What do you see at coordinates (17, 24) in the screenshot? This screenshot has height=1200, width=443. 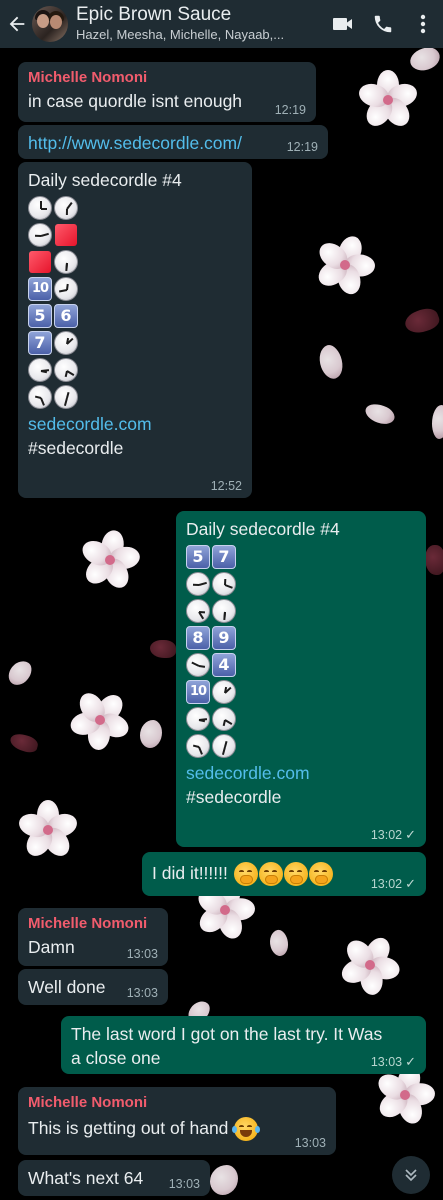 I see `back-arrow-icon` at bounding box center [17, 24].